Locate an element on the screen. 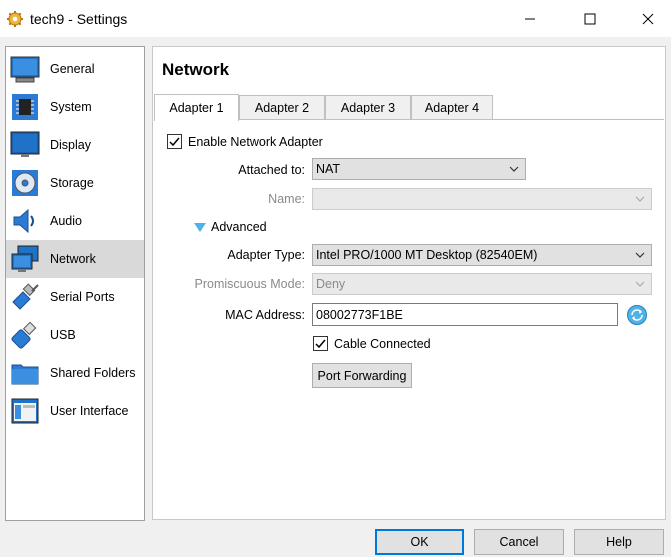 The height and width of the screenshot is (557, 671). attached-to-value: NAT is located at coordinates (328, 169).